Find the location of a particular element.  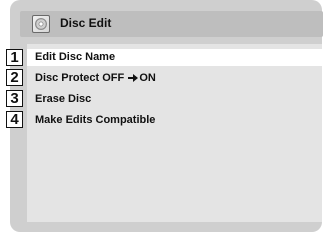

menu-item-label: Make Edits Compatible is located at coordinates (95, 120).